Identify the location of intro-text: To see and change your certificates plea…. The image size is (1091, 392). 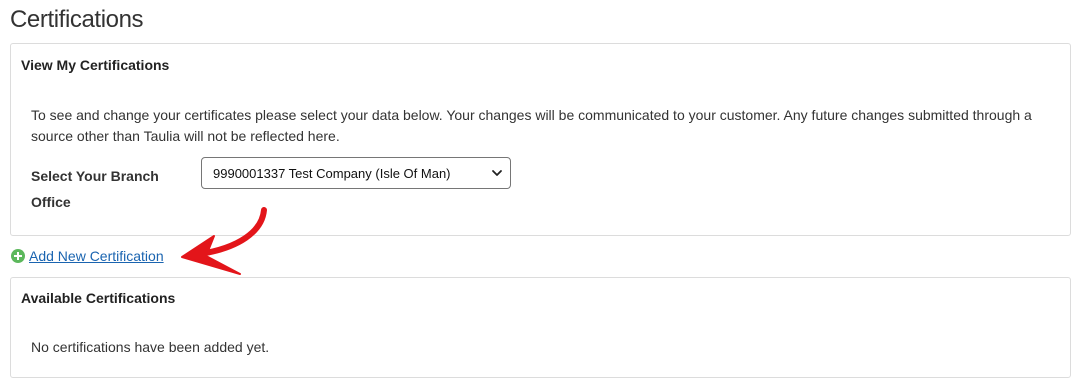
(531, 125).